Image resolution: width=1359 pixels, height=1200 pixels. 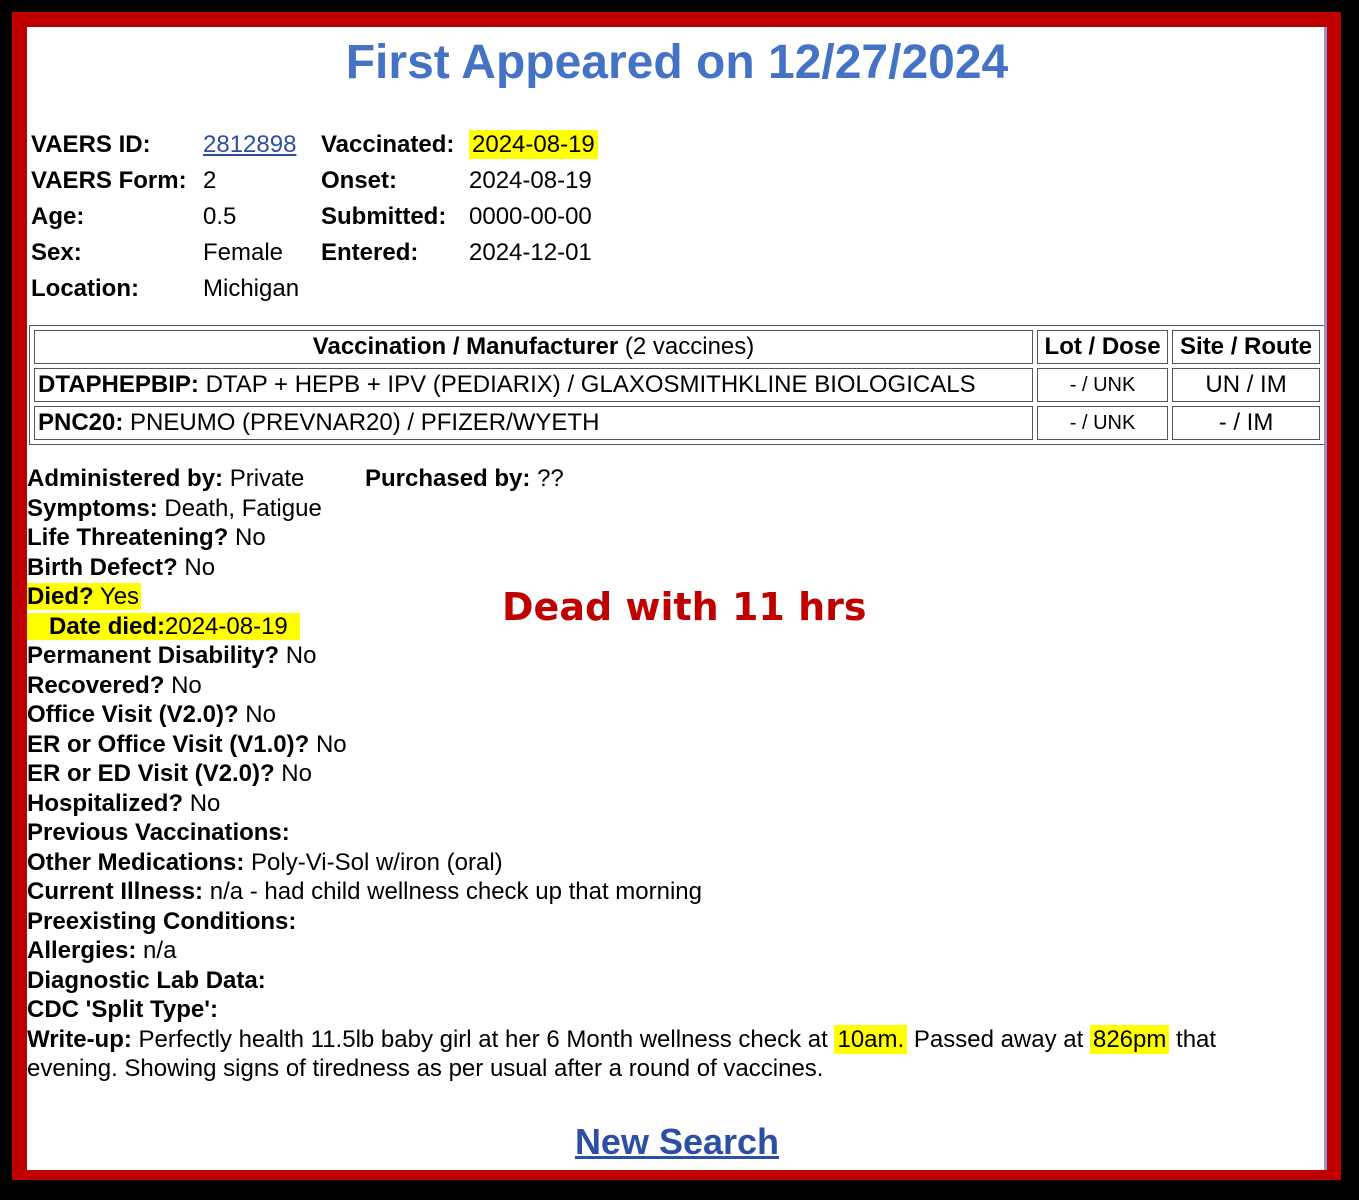 What do you see at coordinates (172, 655) in the screenshot?
I see `permanent-disability-line: Permanent Disability? No` at bounding box center [172, 655].